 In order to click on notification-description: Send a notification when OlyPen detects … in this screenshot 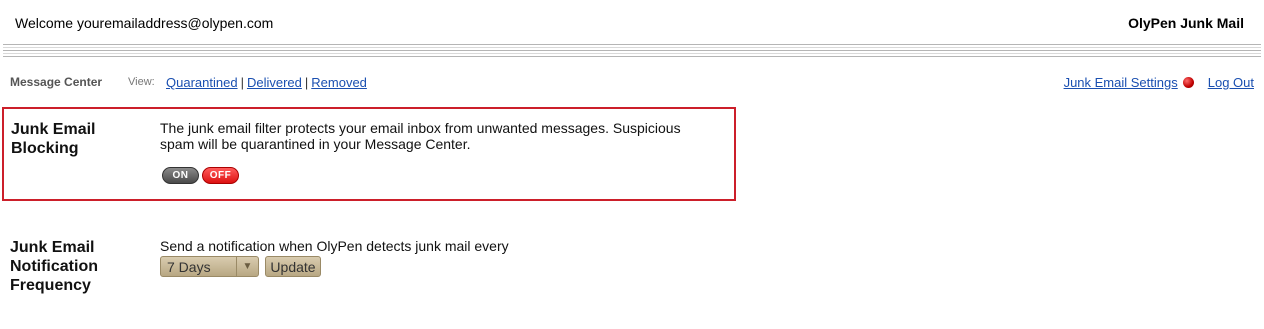, I will do `click(334, 246)`.